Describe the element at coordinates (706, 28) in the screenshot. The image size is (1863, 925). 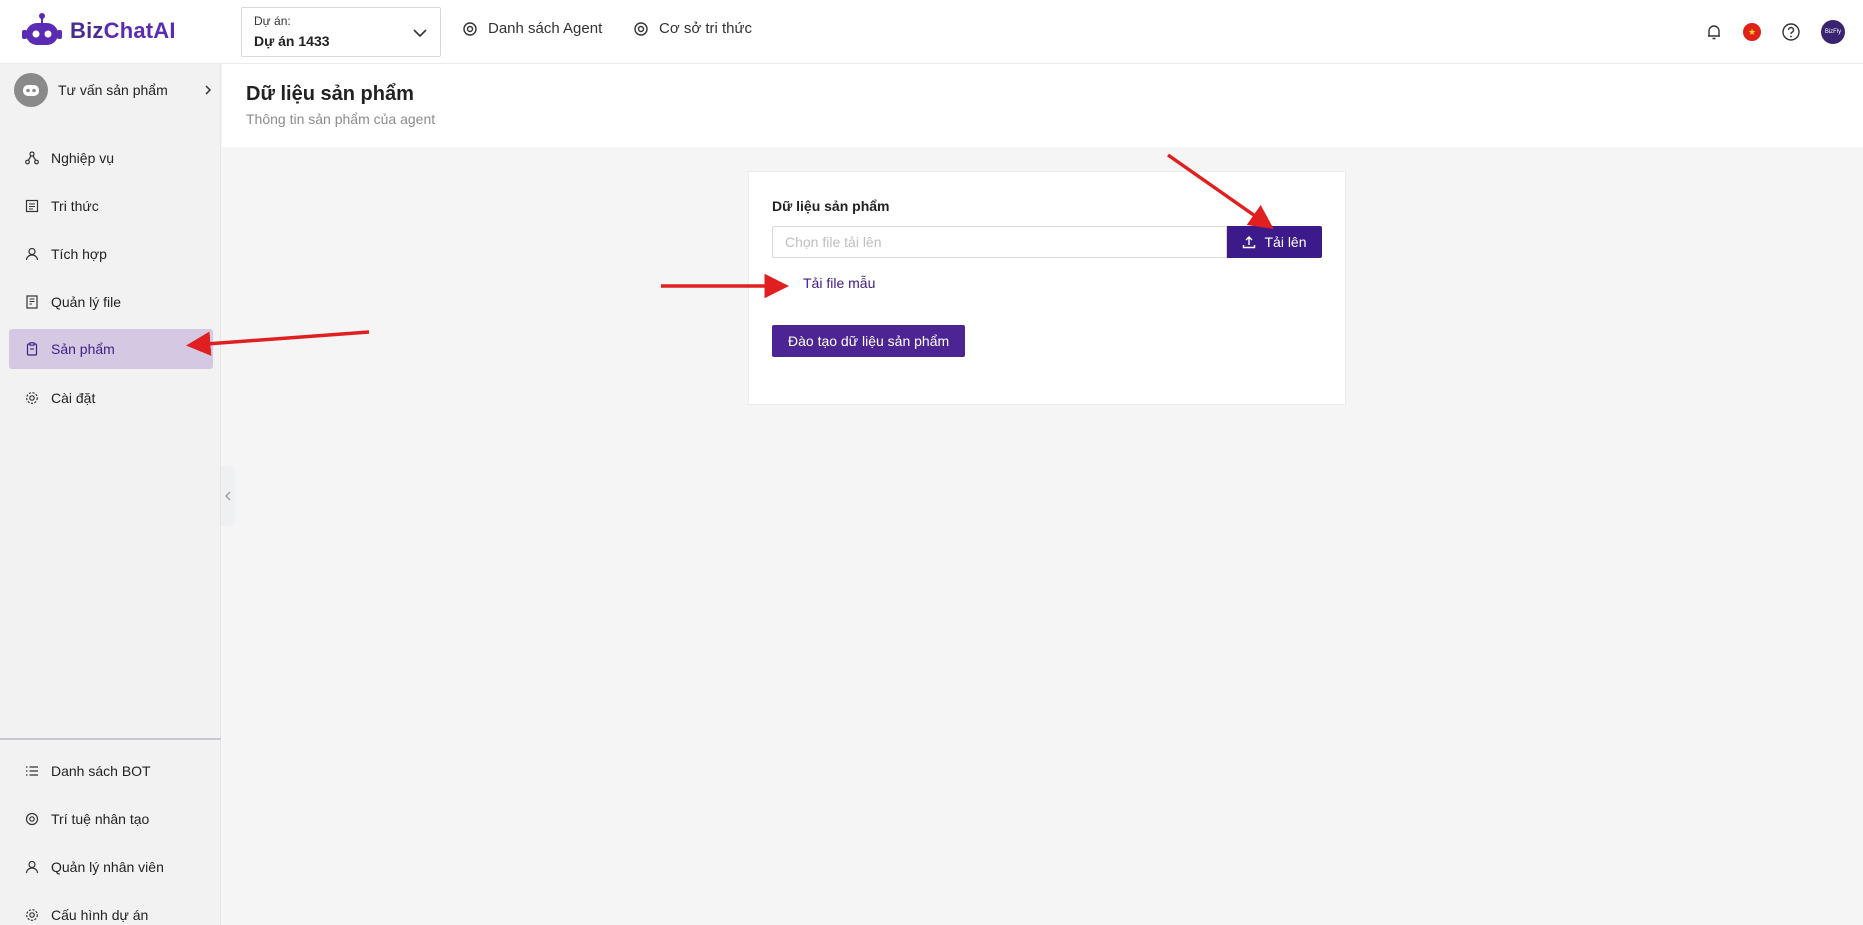
I see `nav-knowledge-base-label: Cơ sở tri thức` at that location.